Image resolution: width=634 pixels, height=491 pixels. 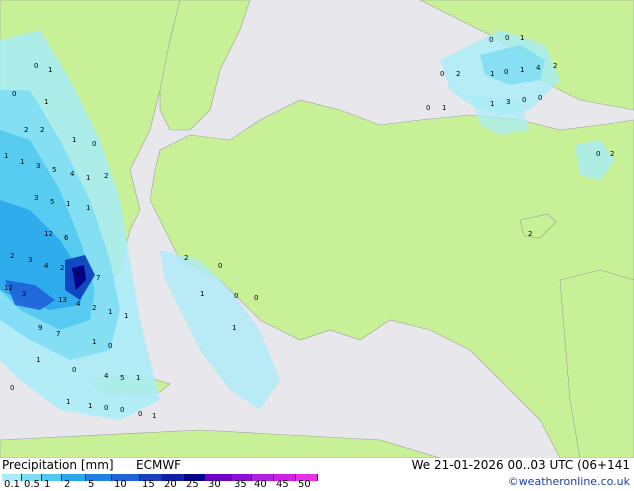 I want to click on scale-label: 45, so click(x=282, y=484).